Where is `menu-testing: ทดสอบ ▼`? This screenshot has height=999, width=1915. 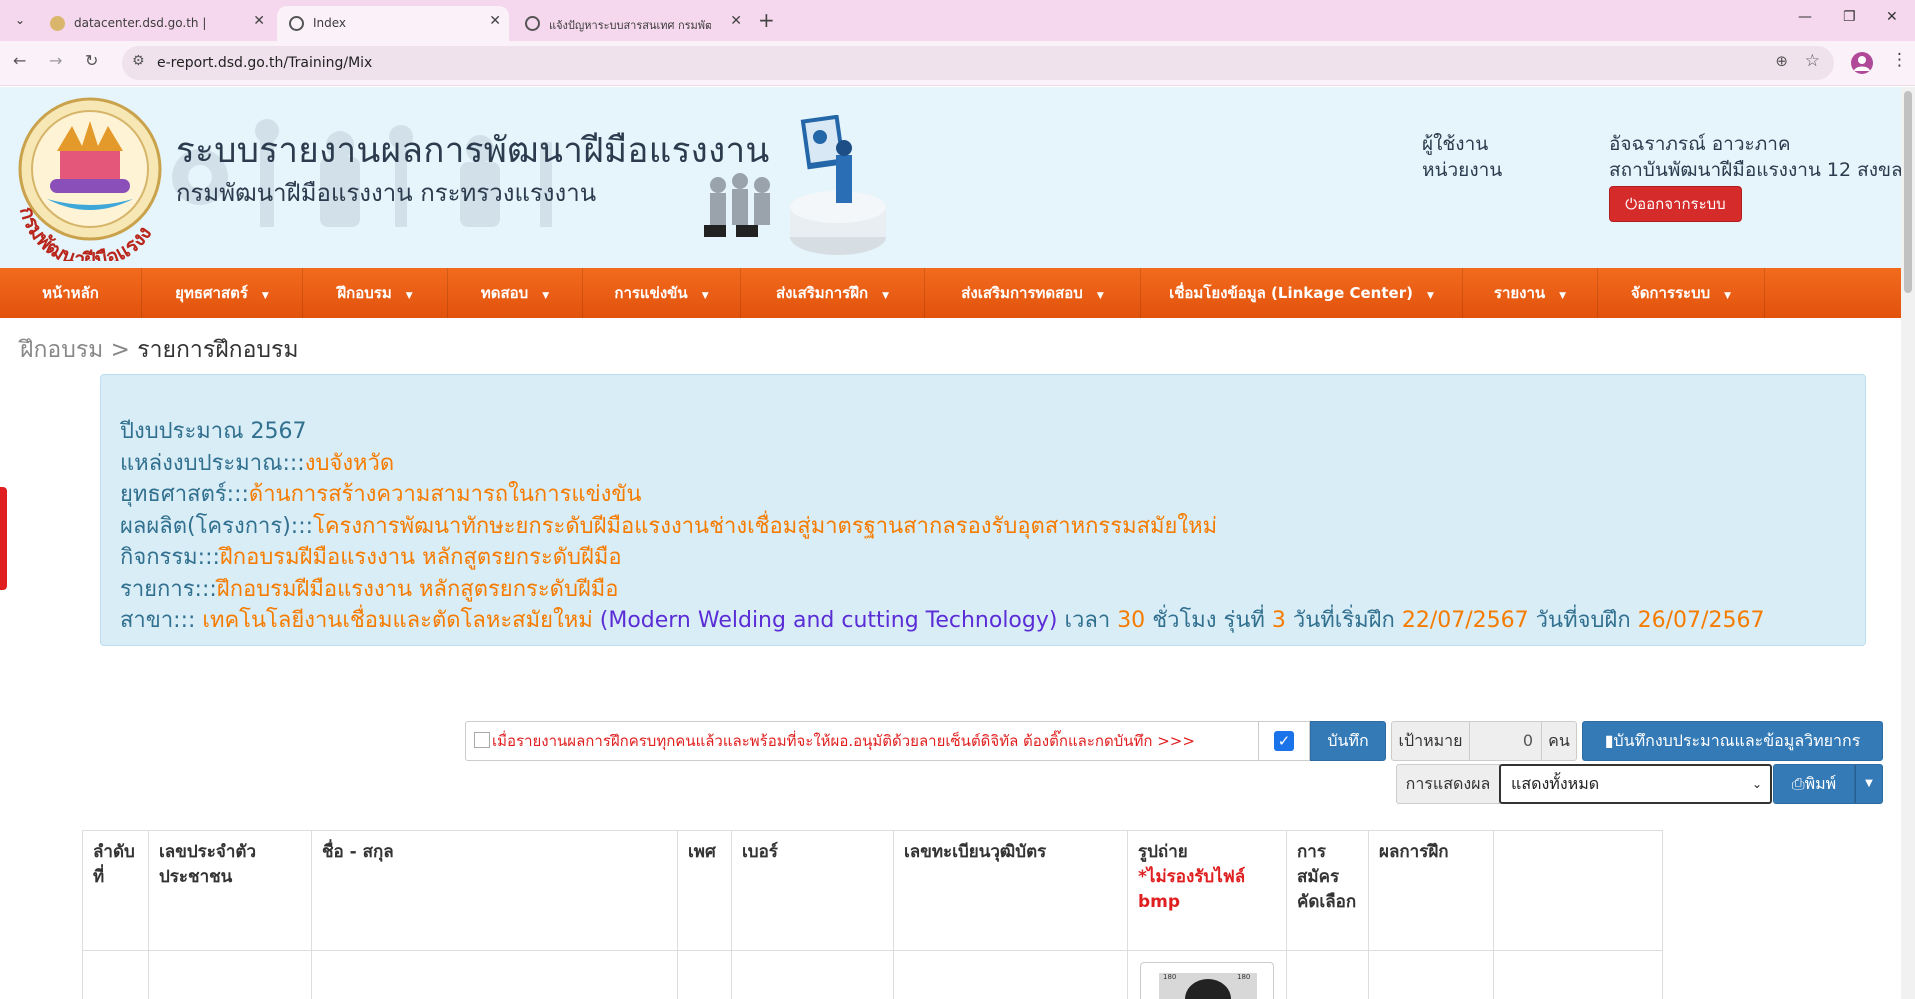
menu-testing: ทดสอบ ▼ is located at coordinates (515, 293).